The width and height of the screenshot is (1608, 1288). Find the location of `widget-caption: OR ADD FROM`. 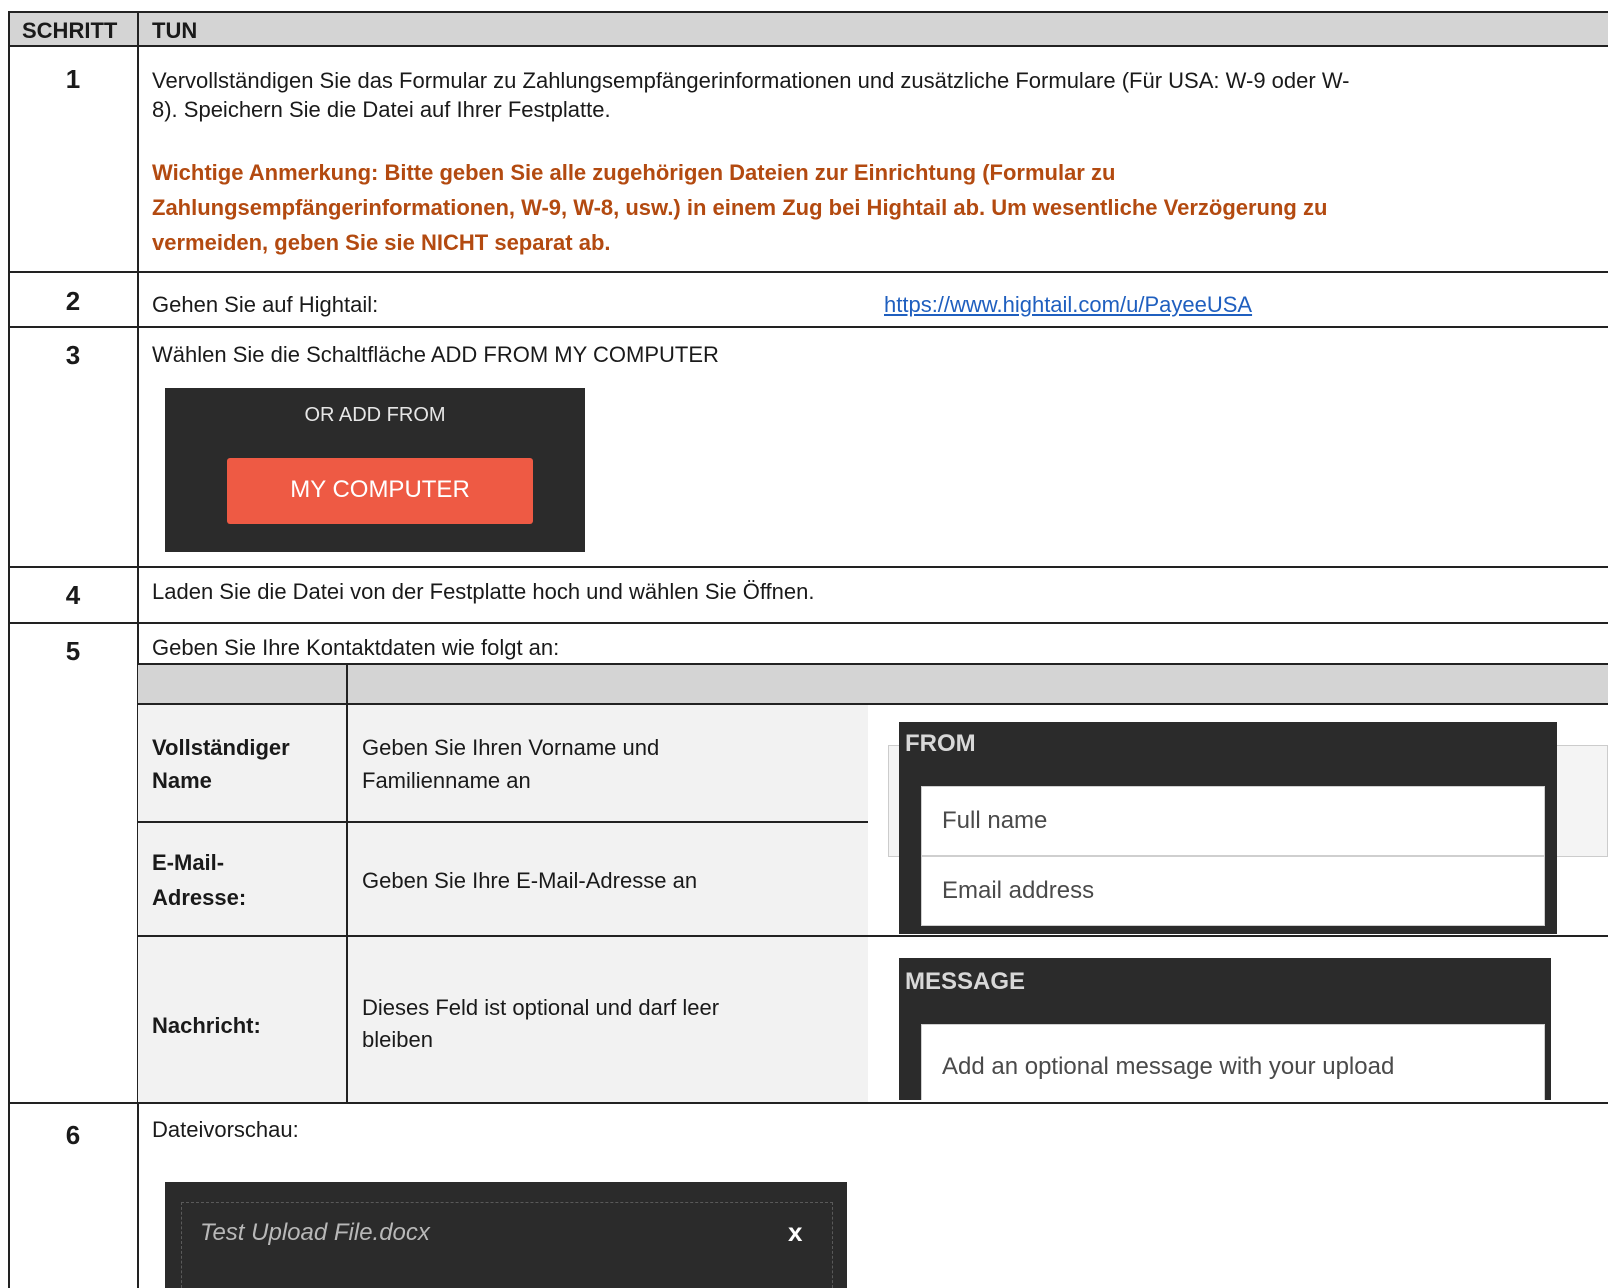

widget-caption: OR ADD FROM is located at coordinates (375, 415).